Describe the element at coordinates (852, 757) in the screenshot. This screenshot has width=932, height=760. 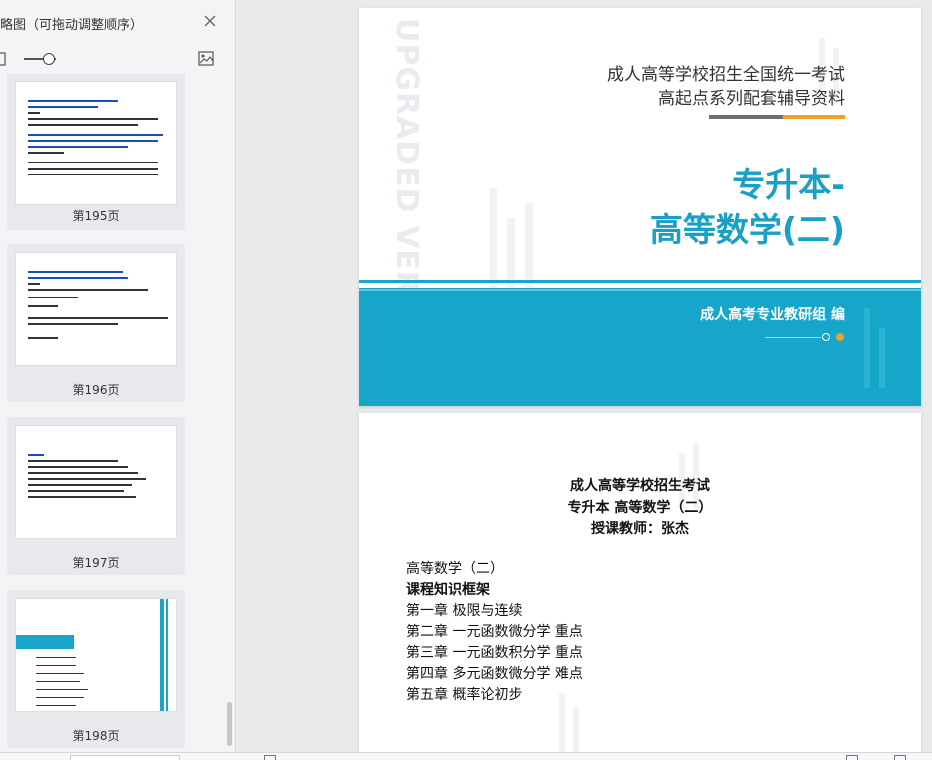
I see `zoom-out-icon` at that location.